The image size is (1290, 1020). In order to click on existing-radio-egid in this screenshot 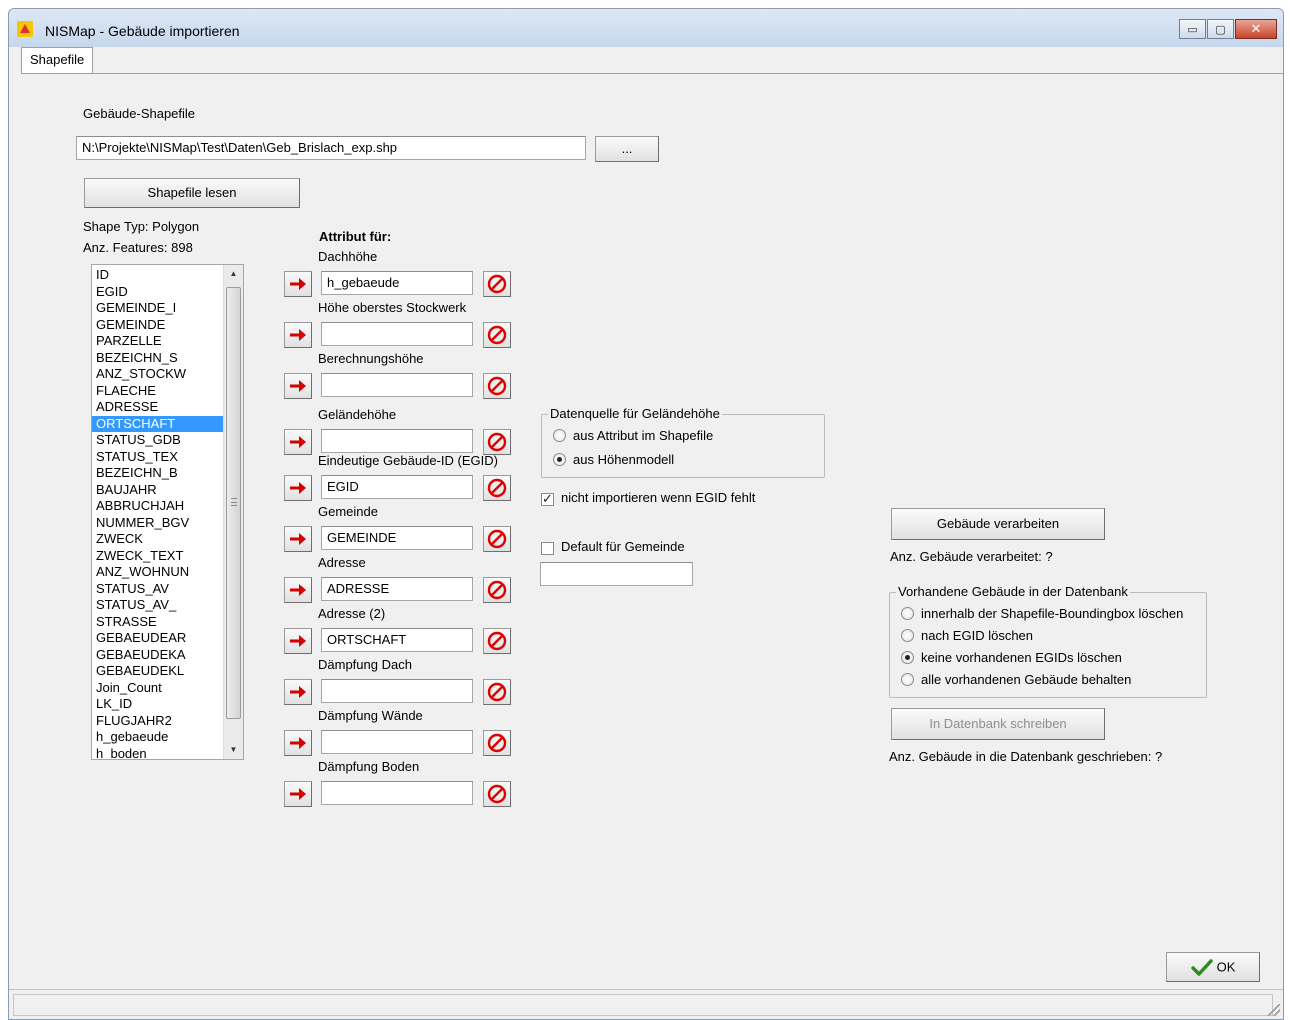, I will do `click(907, 635)`.